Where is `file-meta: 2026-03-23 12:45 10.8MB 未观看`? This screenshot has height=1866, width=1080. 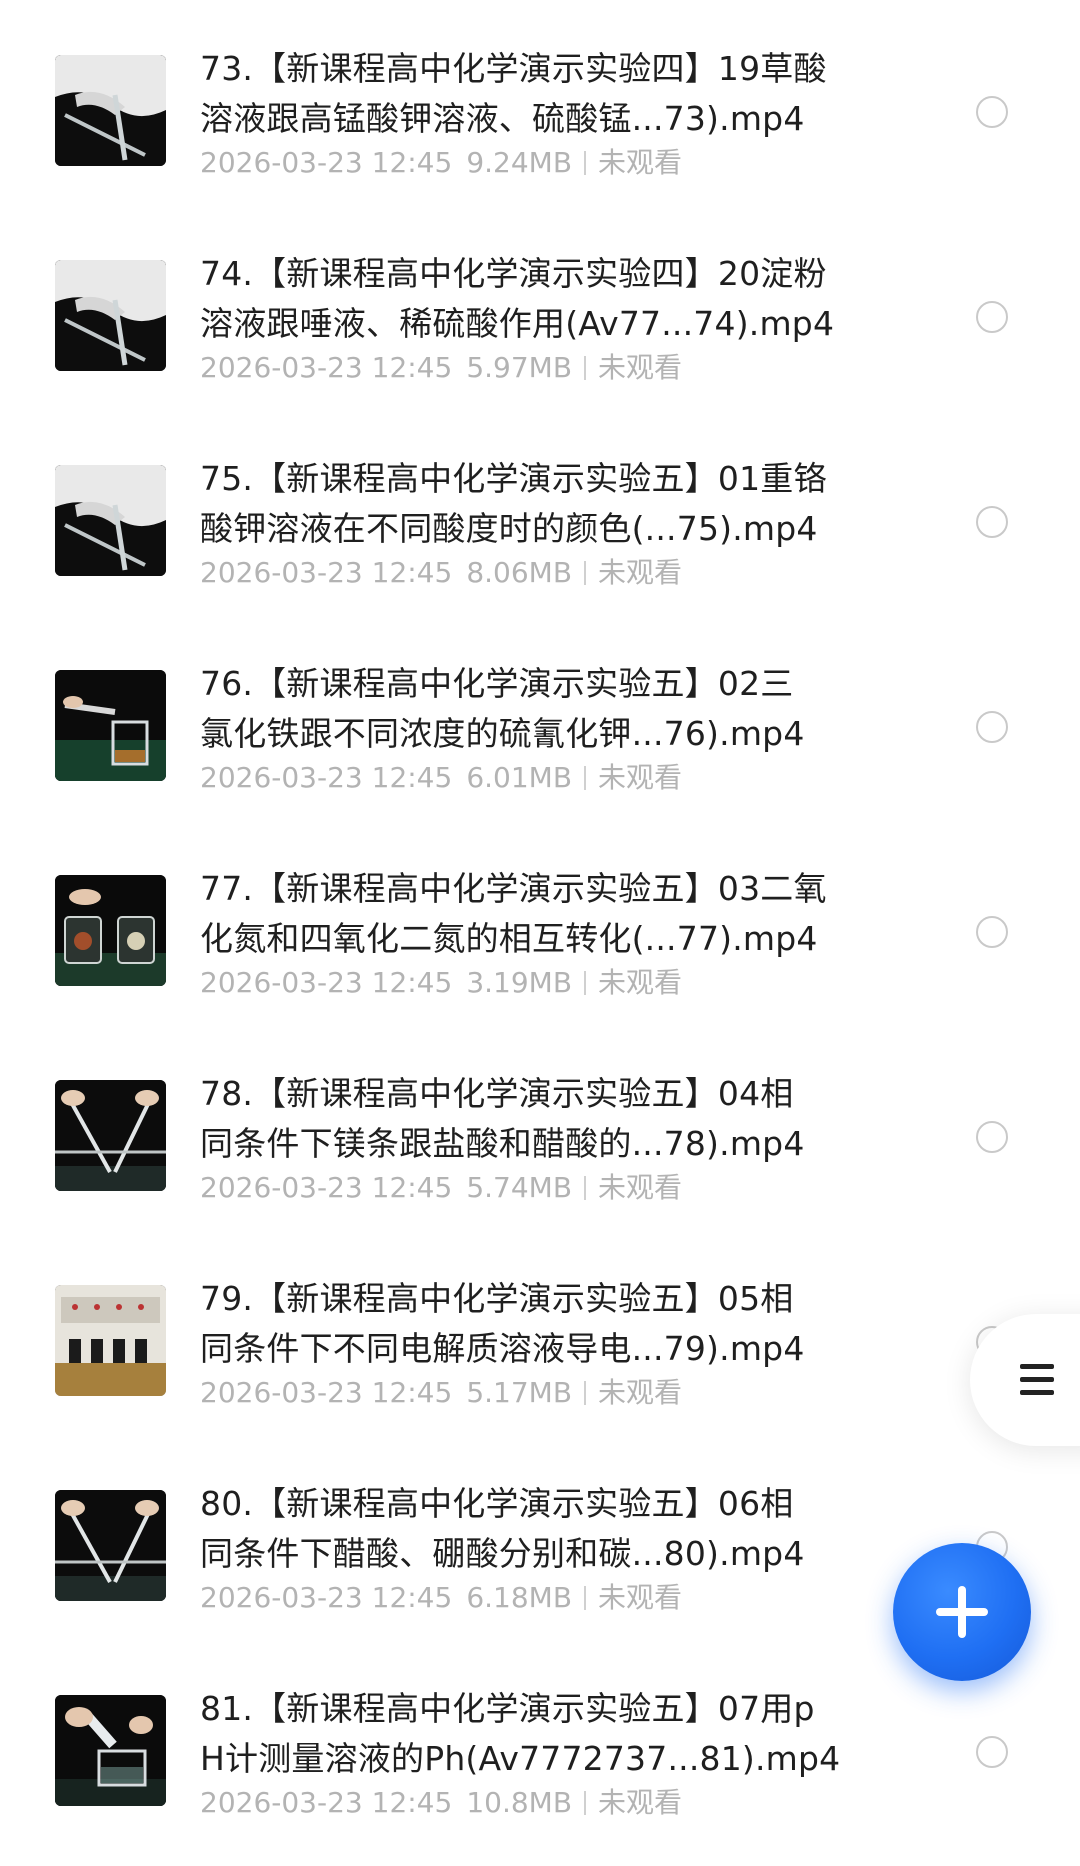 file-meta: 2026-03-23 12:45 10.8MB 未观看 is located at coordinates (510, 1803).